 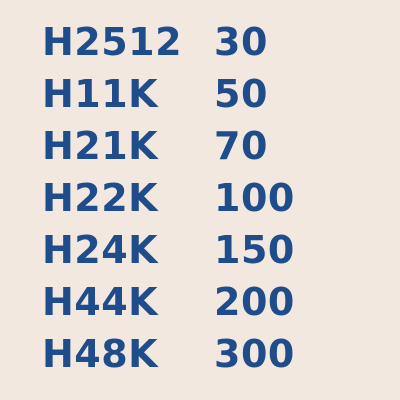 I want to click on row-value: 300, so click(x=254, y=354).